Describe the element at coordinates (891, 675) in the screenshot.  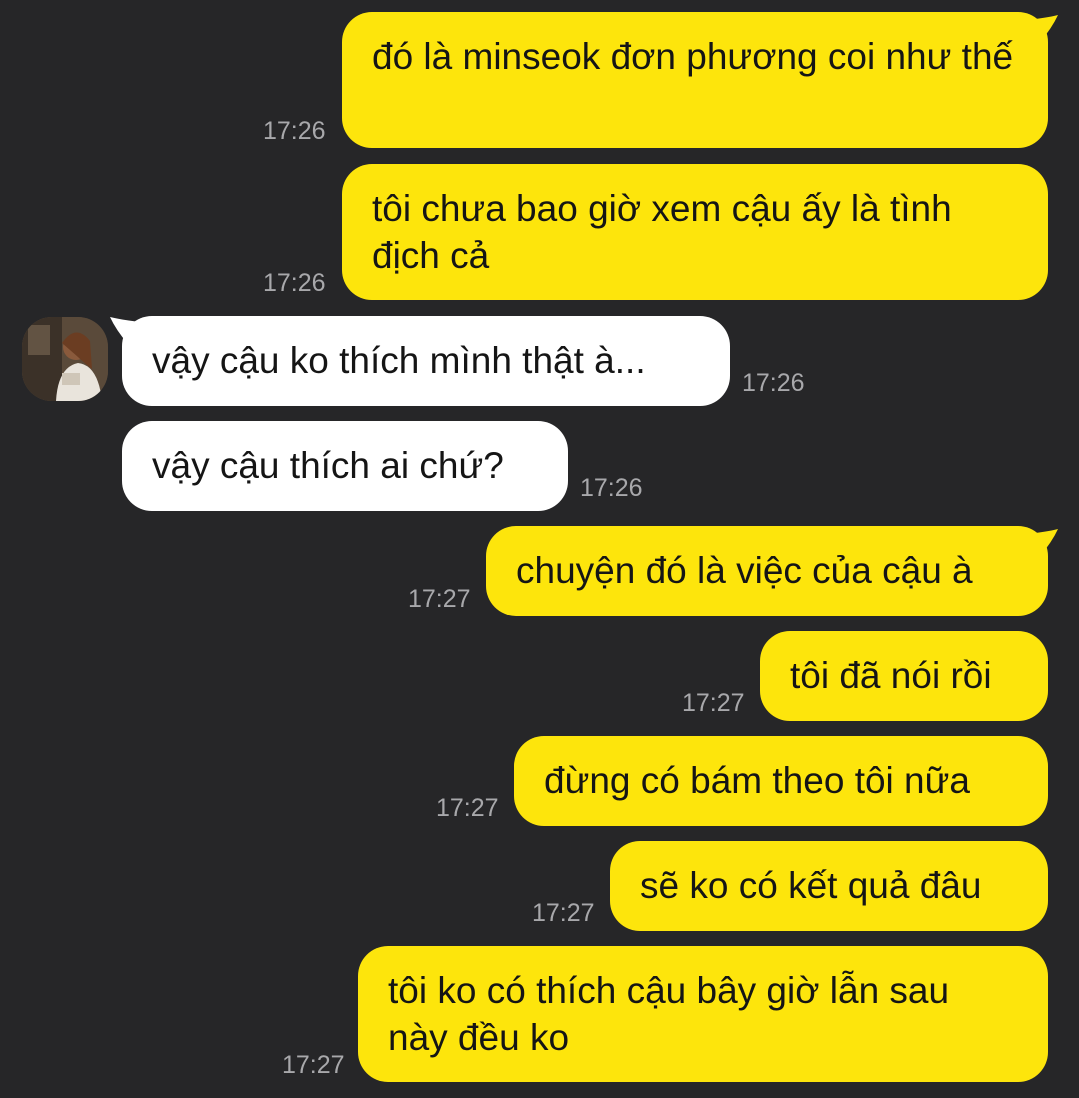
I see `message-text: tôi đã nói rồi` at that location.